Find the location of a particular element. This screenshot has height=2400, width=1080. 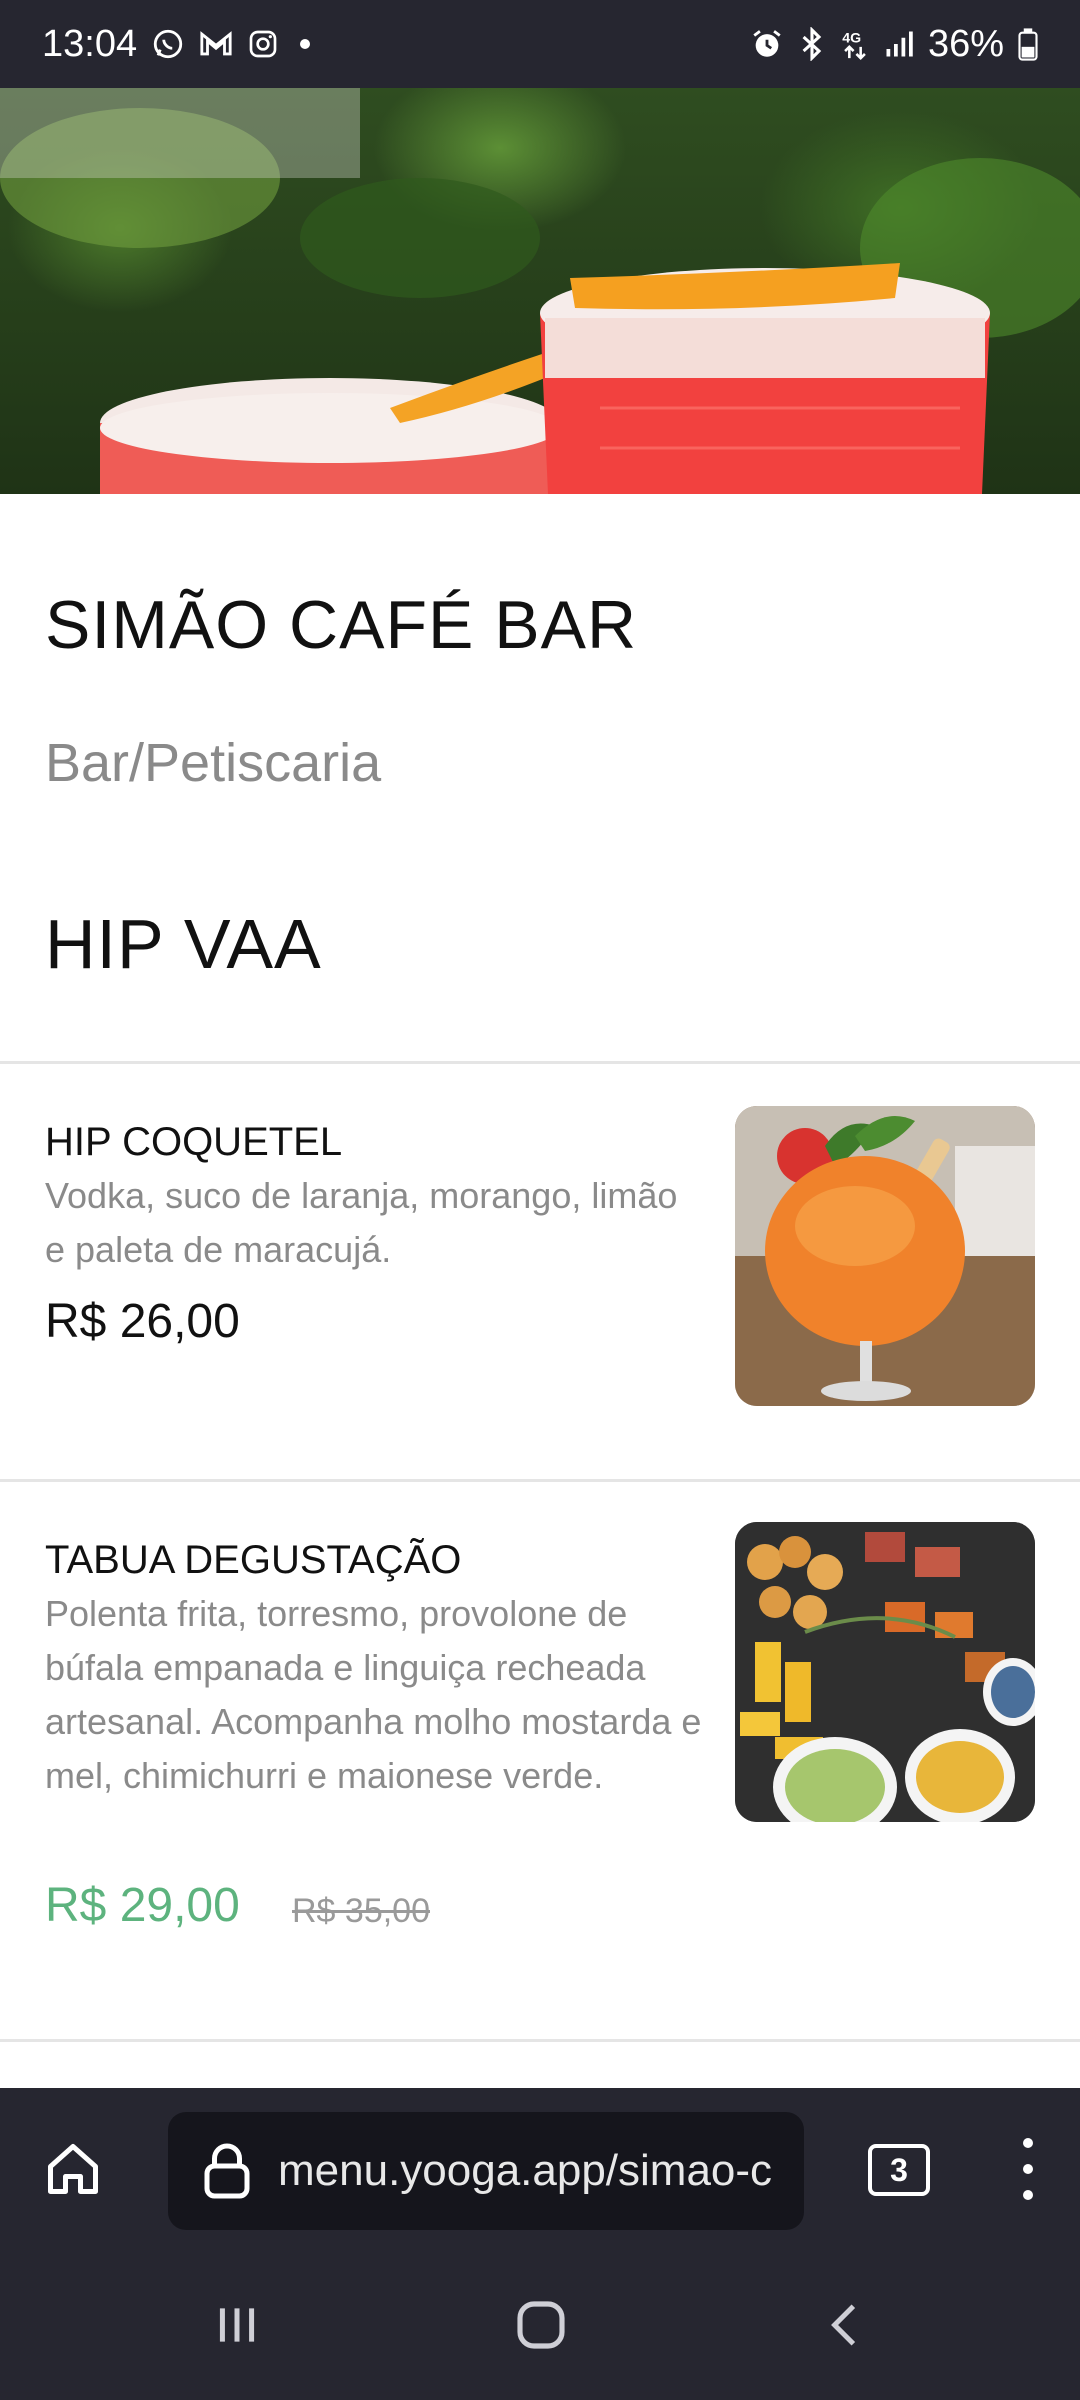

system-nav-bar is located at coordinates (540, 2325).